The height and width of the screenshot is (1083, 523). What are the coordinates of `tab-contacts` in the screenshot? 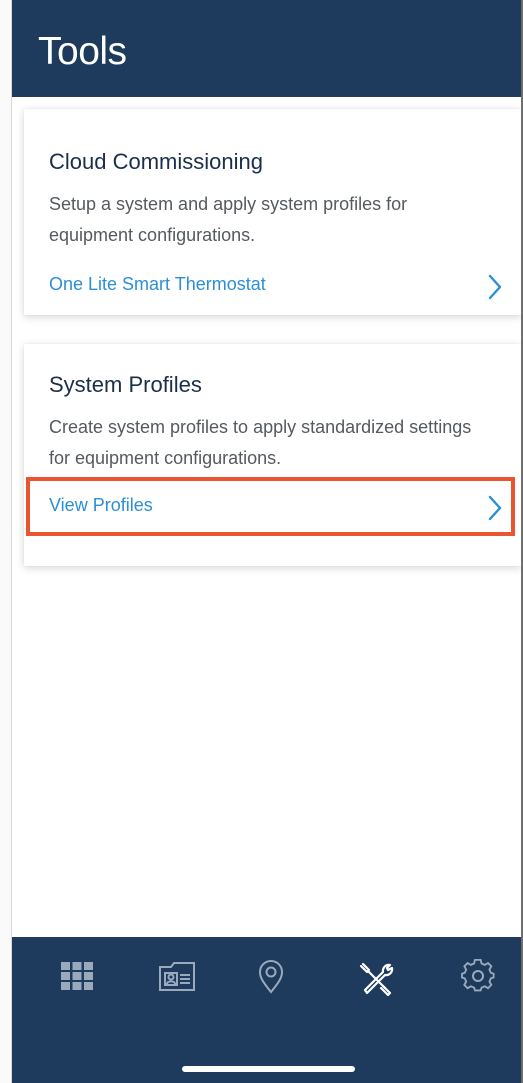 It's located at (177, 983).